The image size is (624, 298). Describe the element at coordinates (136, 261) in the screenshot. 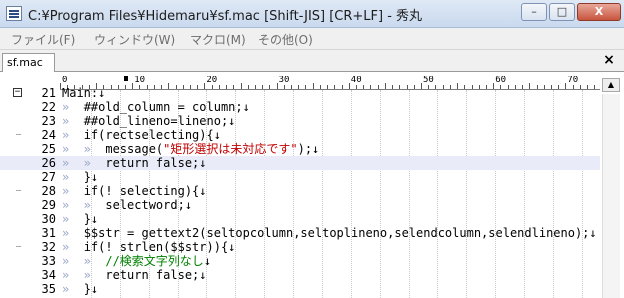

I see `code-text: » » //検索文字列なし↓` at that location.